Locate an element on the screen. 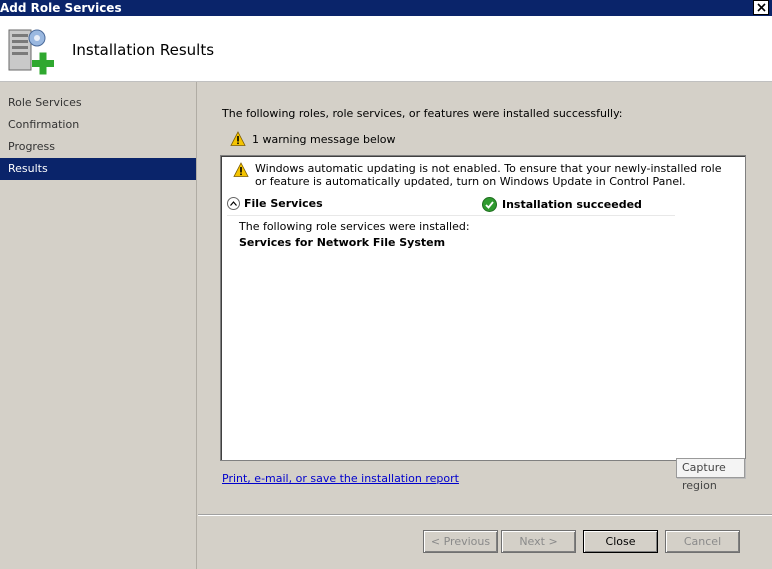 This screenshot has height=569, width=772. capture-region-tooltip: Capture region is located at coordinates (710, 475).